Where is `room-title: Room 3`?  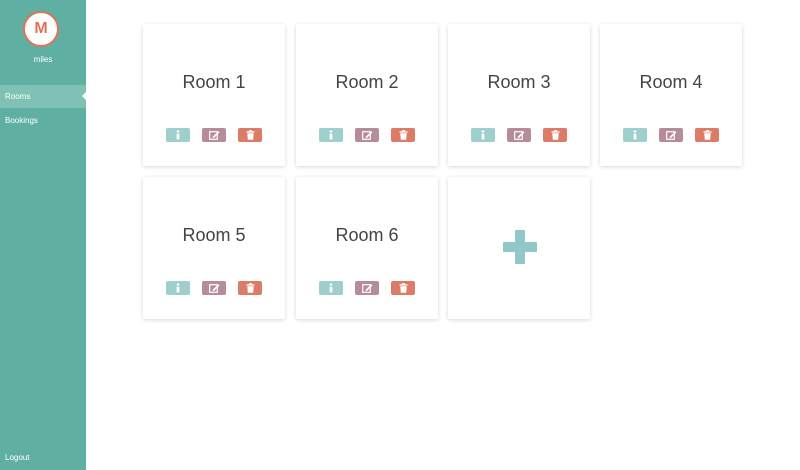
room-title: Room 3 is located at coordinates (519, 82).